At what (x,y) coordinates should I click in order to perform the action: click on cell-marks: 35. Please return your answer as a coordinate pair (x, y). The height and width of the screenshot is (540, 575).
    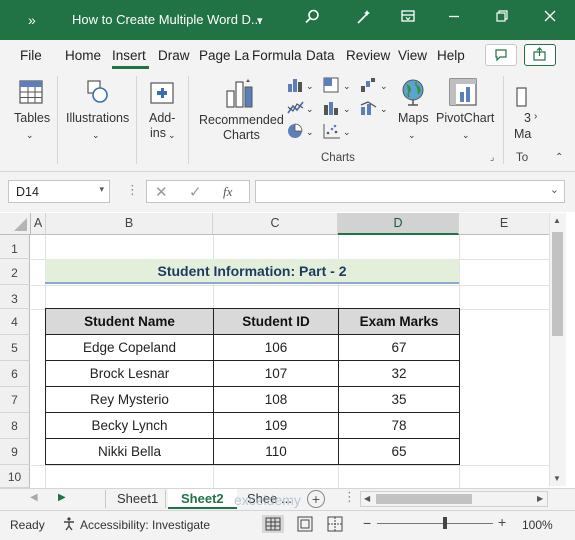
    Looking at the image, I should click on (399, 399).